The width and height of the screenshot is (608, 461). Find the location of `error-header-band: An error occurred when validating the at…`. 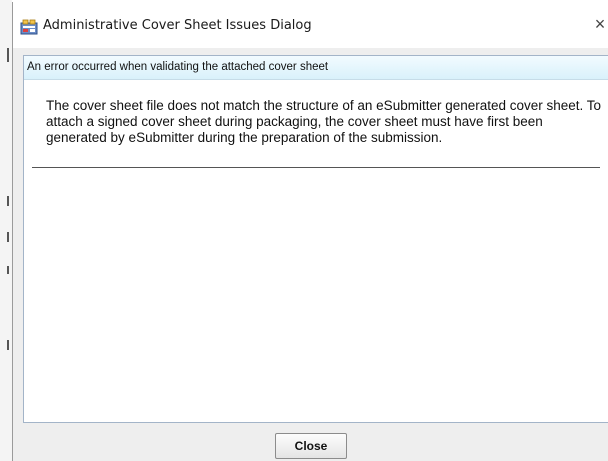

error-header-band: An error occurred when validating the at… is located at coordinates (316, 68).